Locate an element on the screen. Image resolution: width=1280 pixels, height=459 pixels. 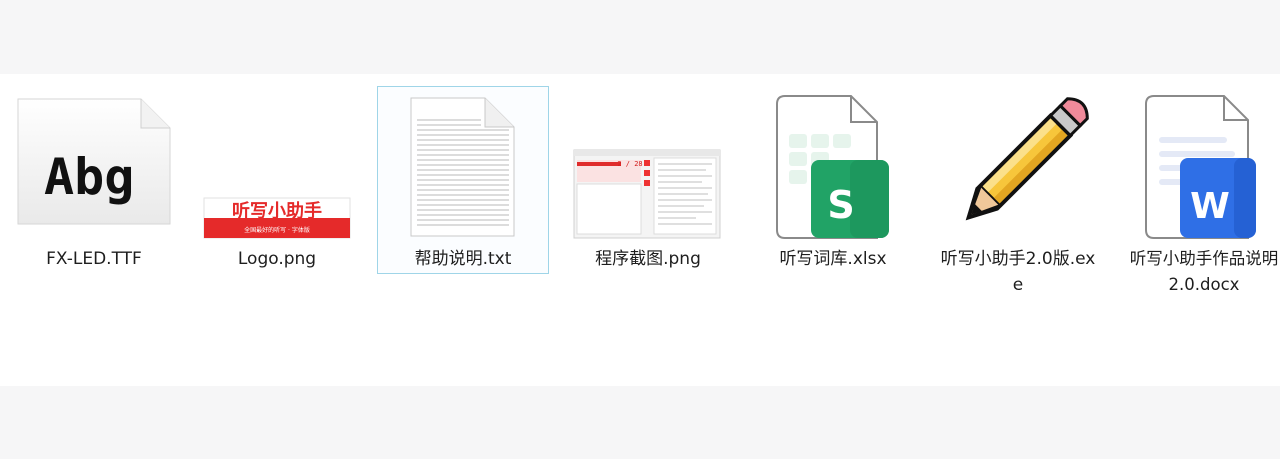
file-item-logo: 听写小助手 全国最好的听写 · 字体版 Logo.png is located at coordinates (277, 230).